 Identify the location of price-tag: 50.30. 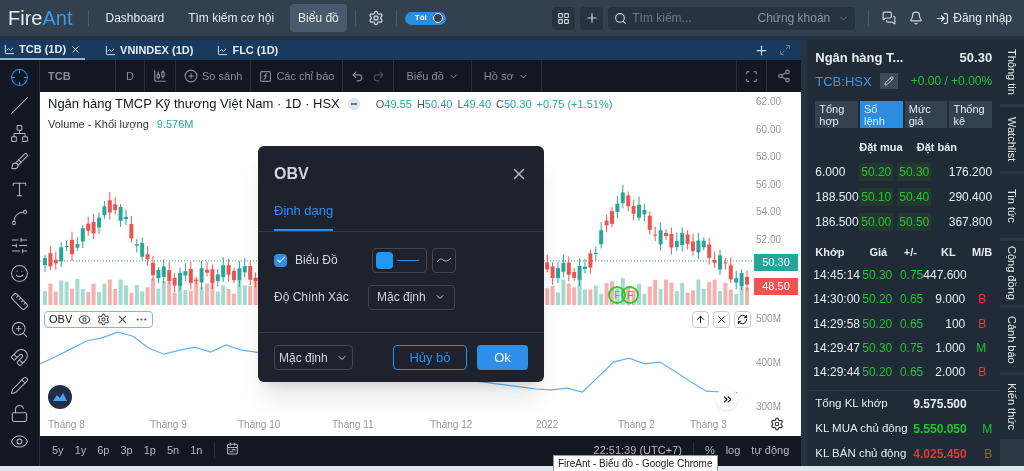
(776, 262).